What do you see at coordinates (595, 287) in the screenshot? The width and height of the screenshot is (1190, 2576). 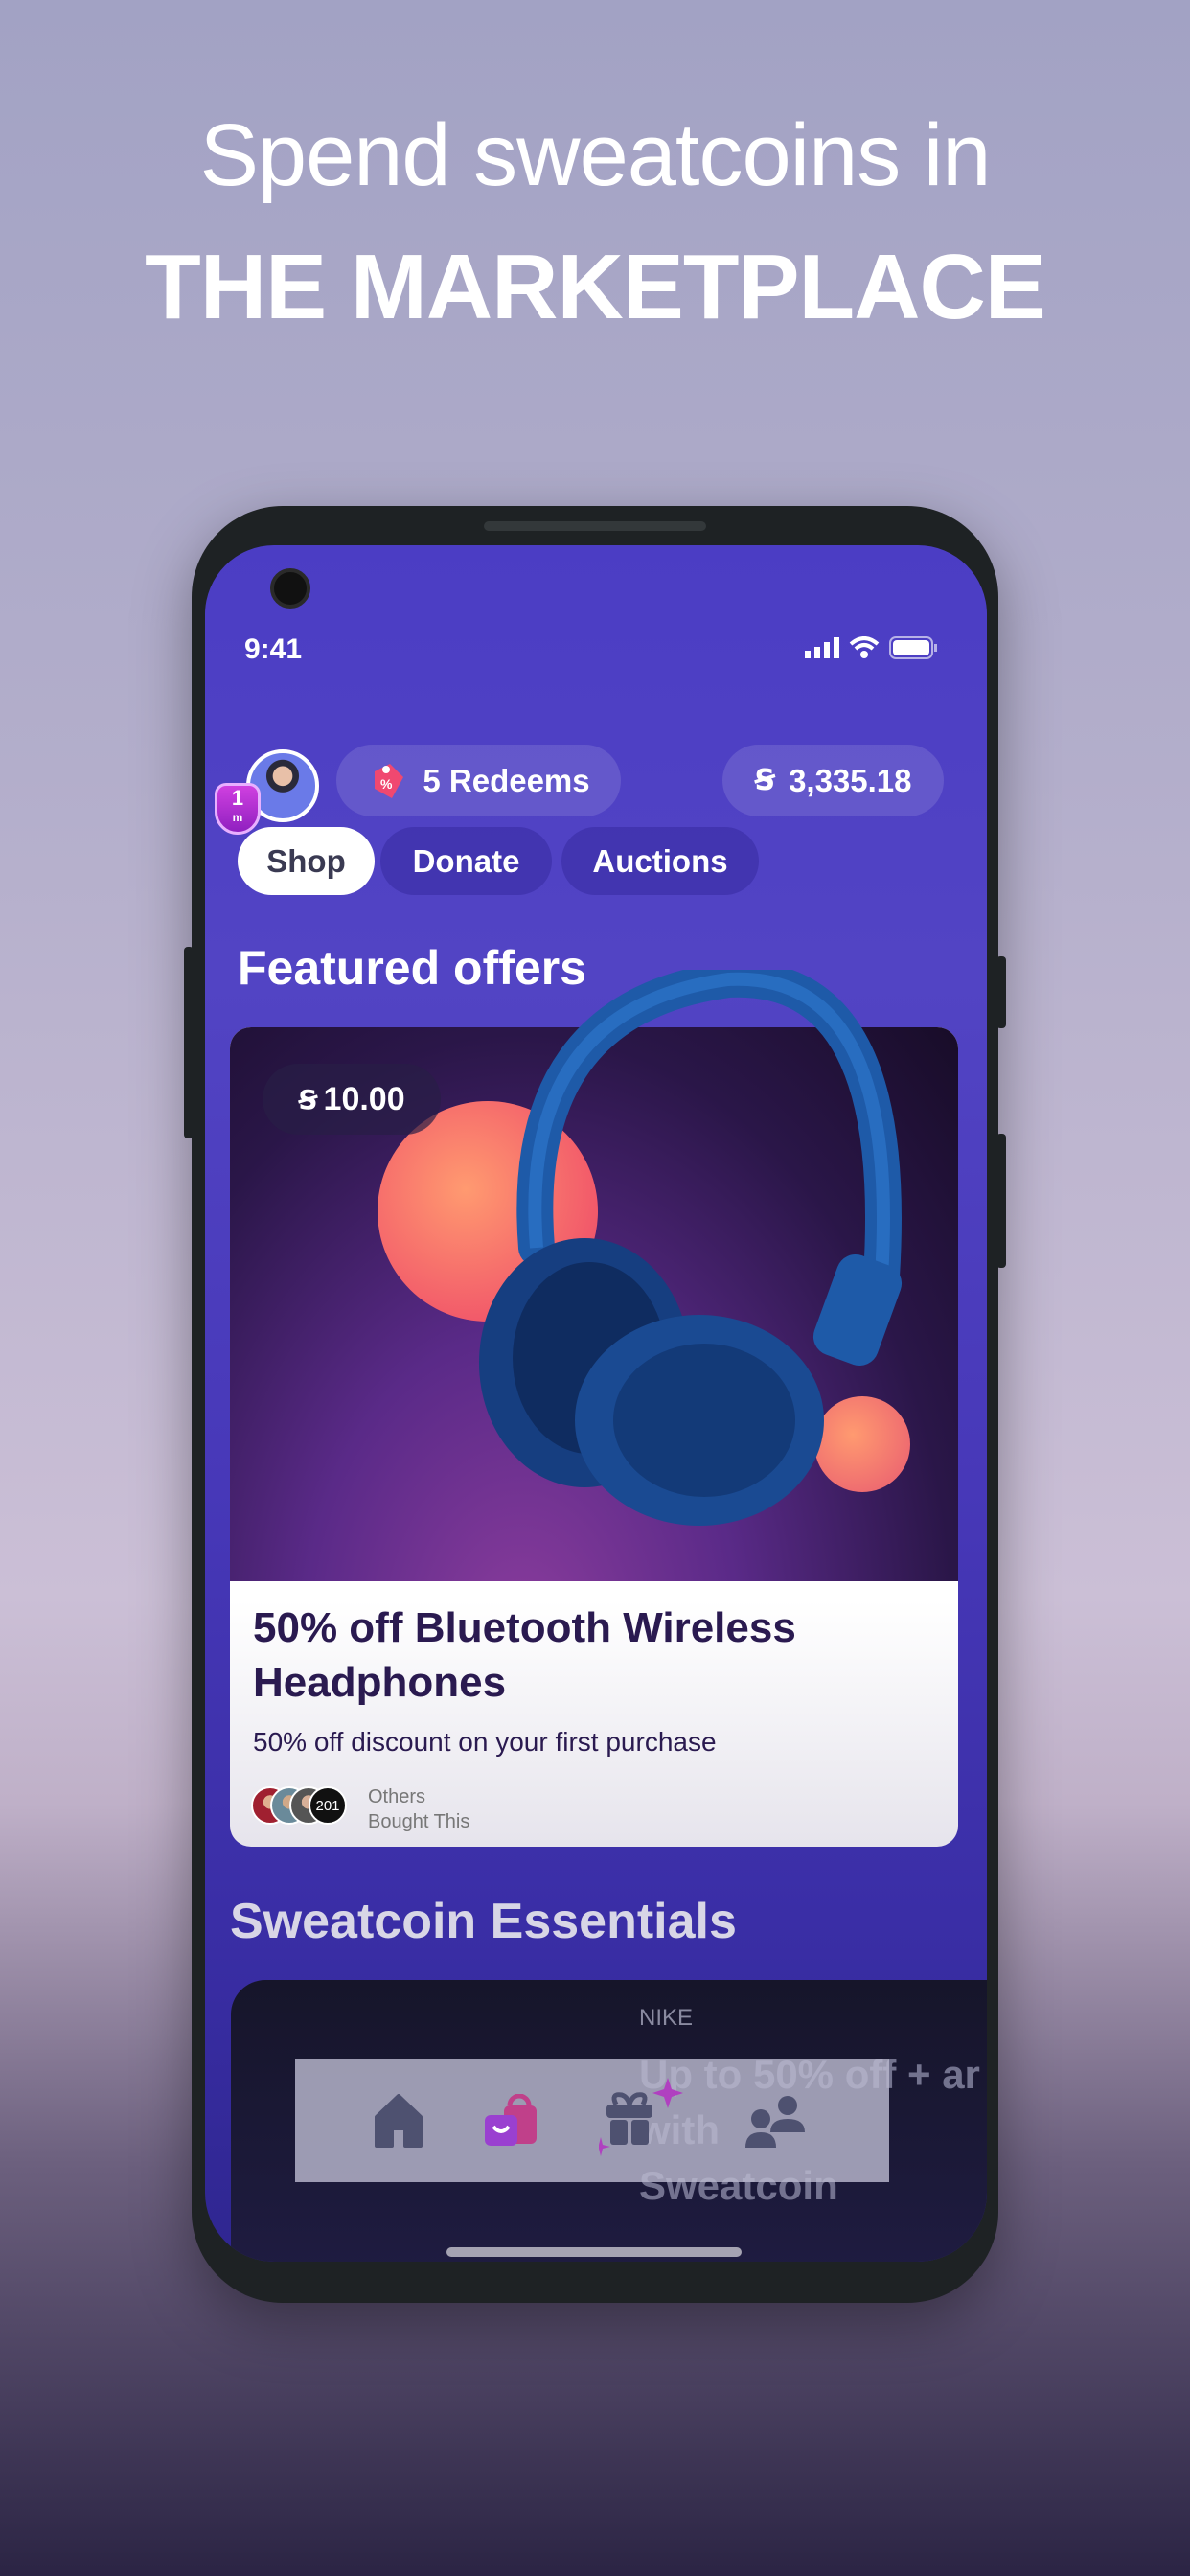 I see `hero-line-2: THE MARKETPLACE` at bounding box center [595, 287].